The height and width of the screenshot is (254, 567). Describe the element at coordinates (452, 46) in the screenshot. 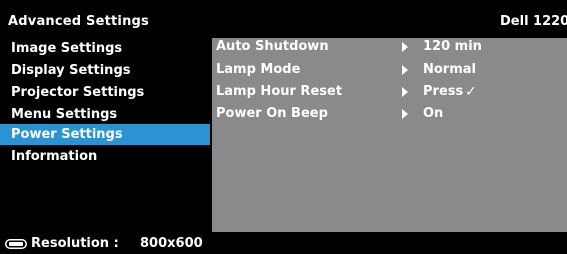

I see `setting-value: 120 min` at that location.